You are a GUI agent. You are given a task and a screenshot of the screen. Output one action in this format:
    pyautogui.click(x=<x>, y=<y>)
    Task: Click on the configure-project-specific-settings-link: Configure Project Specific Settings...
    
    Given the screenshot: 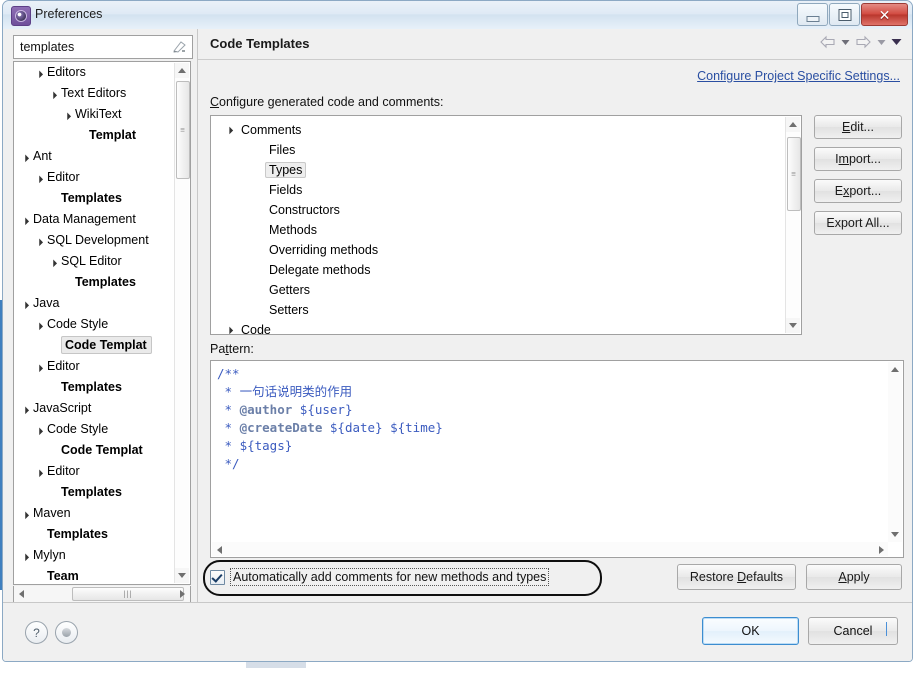 What is the action you would take?
    pyautogui.click(x=798, y=76)
    